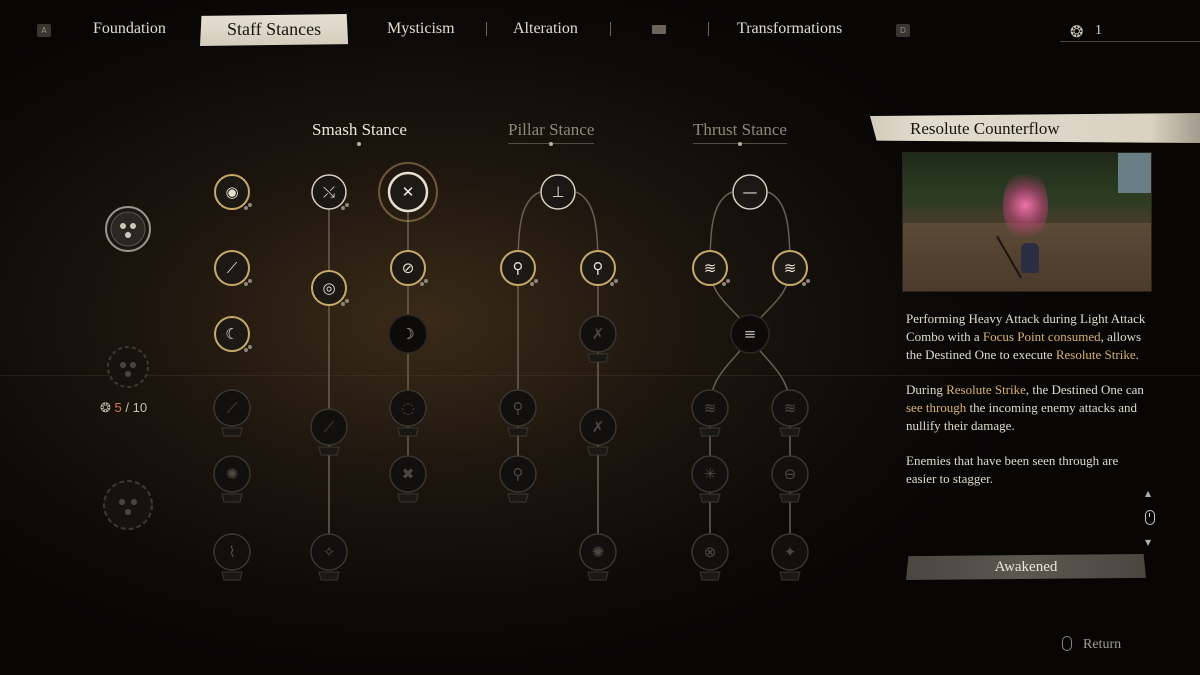 The width and height of the screenshot is (1200, 675). Describe the element at coordinates (1041, 336) in the screenshot. I see `description-keyword: Focus Point consumed` at that location.